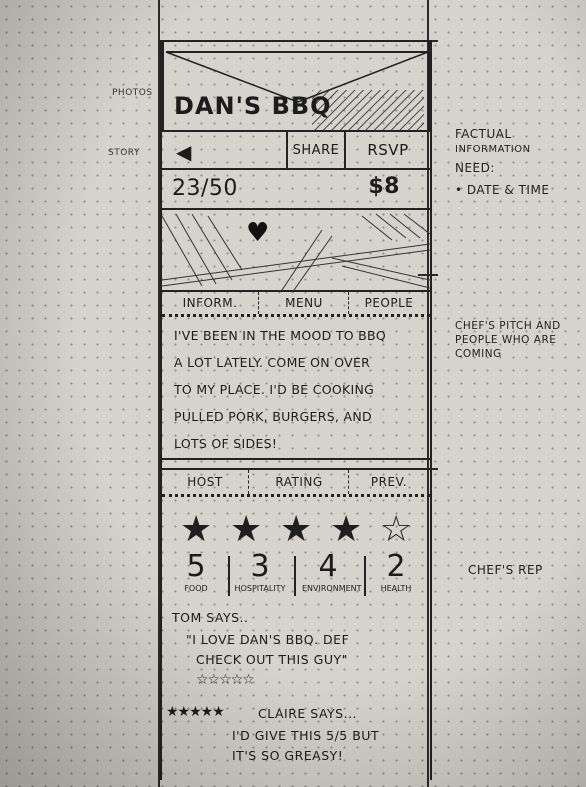 Image resolution: width=586 pixels, height=787 pixels. I want to click on score-hospitality: 3 HOSPITALITY, so click(260, 571).